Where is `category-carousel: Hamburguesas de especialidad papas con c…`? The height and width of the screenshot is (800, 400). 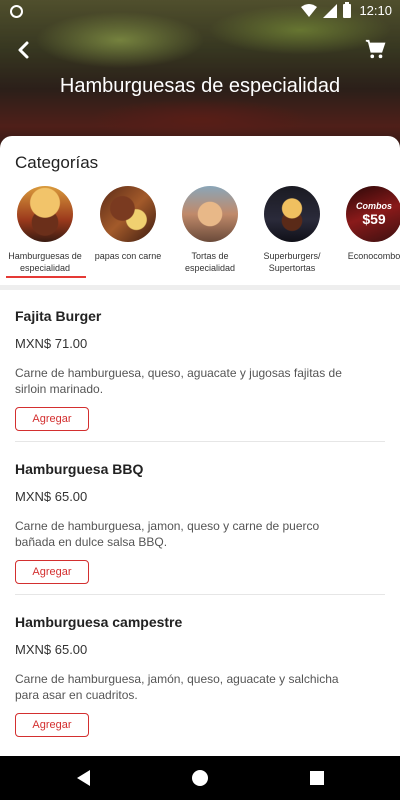
category-carousel: Hamburguesas de especialidad papas con c… is located at coordinates (200, 233).